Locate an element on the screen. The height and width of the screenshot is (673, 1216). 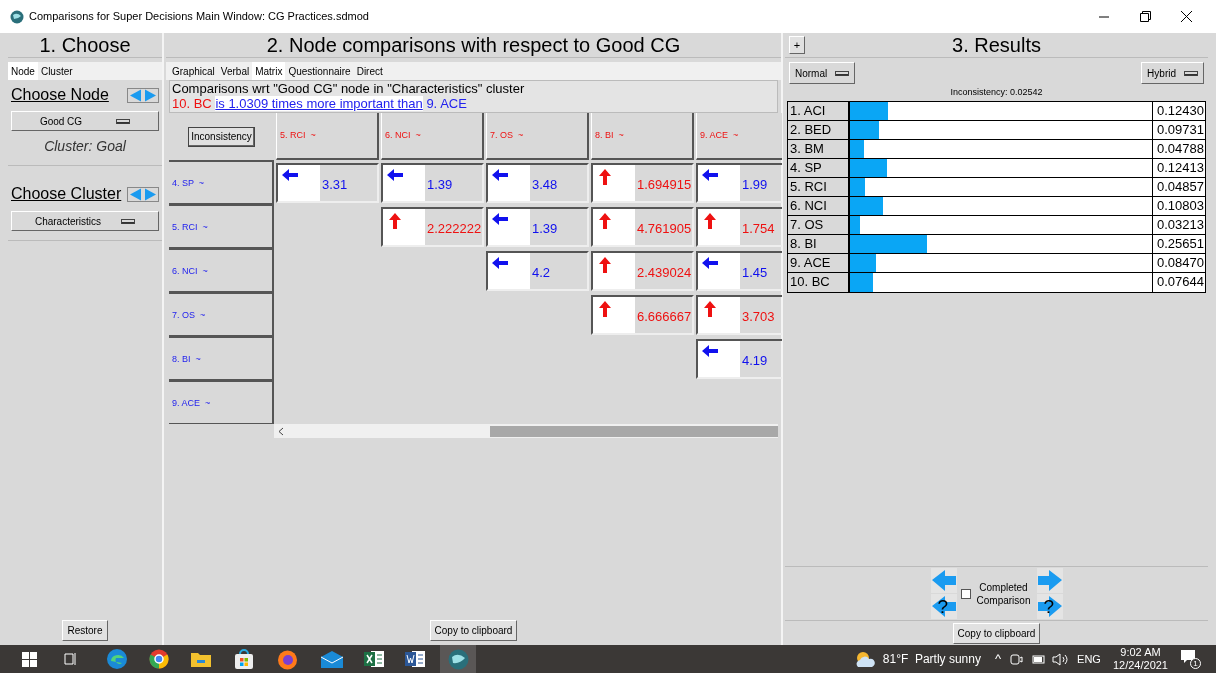
comparison-cell: 4.19 is located at coordinates (739, 359).